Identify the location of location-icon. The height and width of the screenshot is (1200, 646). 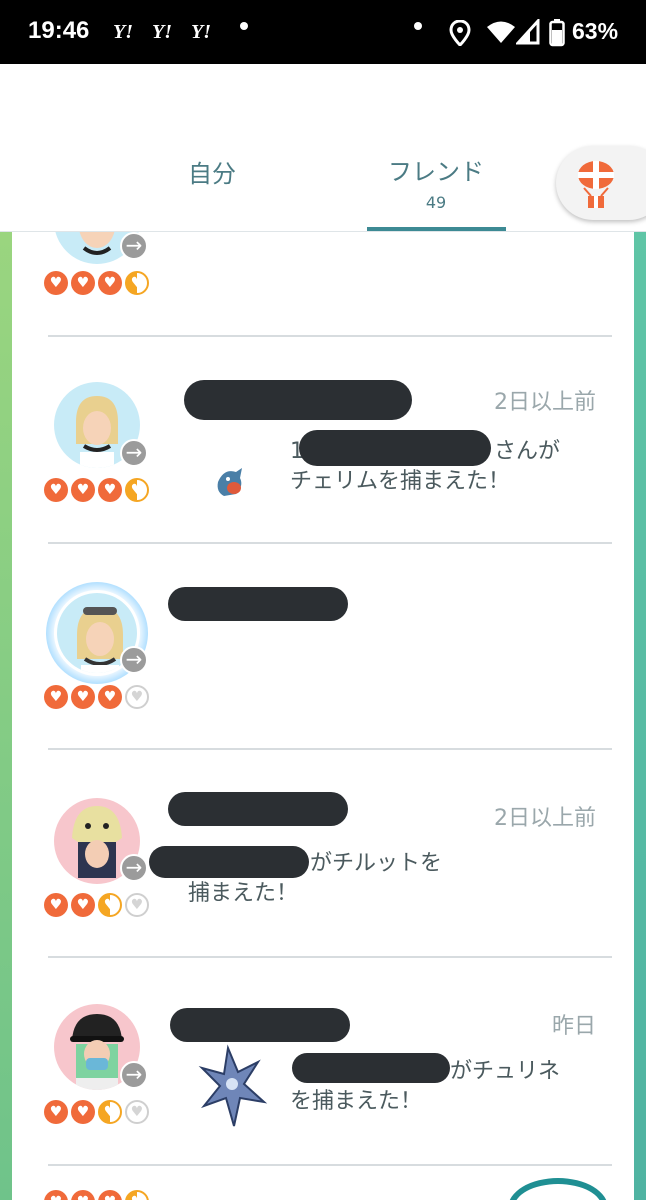
(460, 33).